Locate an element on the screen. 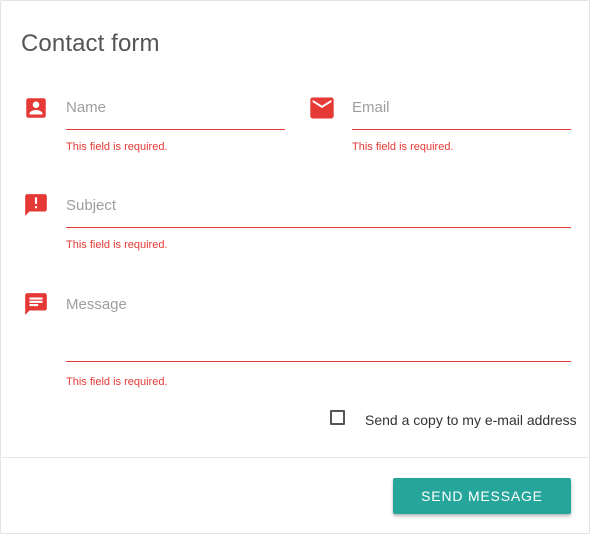 This screenshot has height=534, width=590. account-box-icon is located at coordinates (37, 109).